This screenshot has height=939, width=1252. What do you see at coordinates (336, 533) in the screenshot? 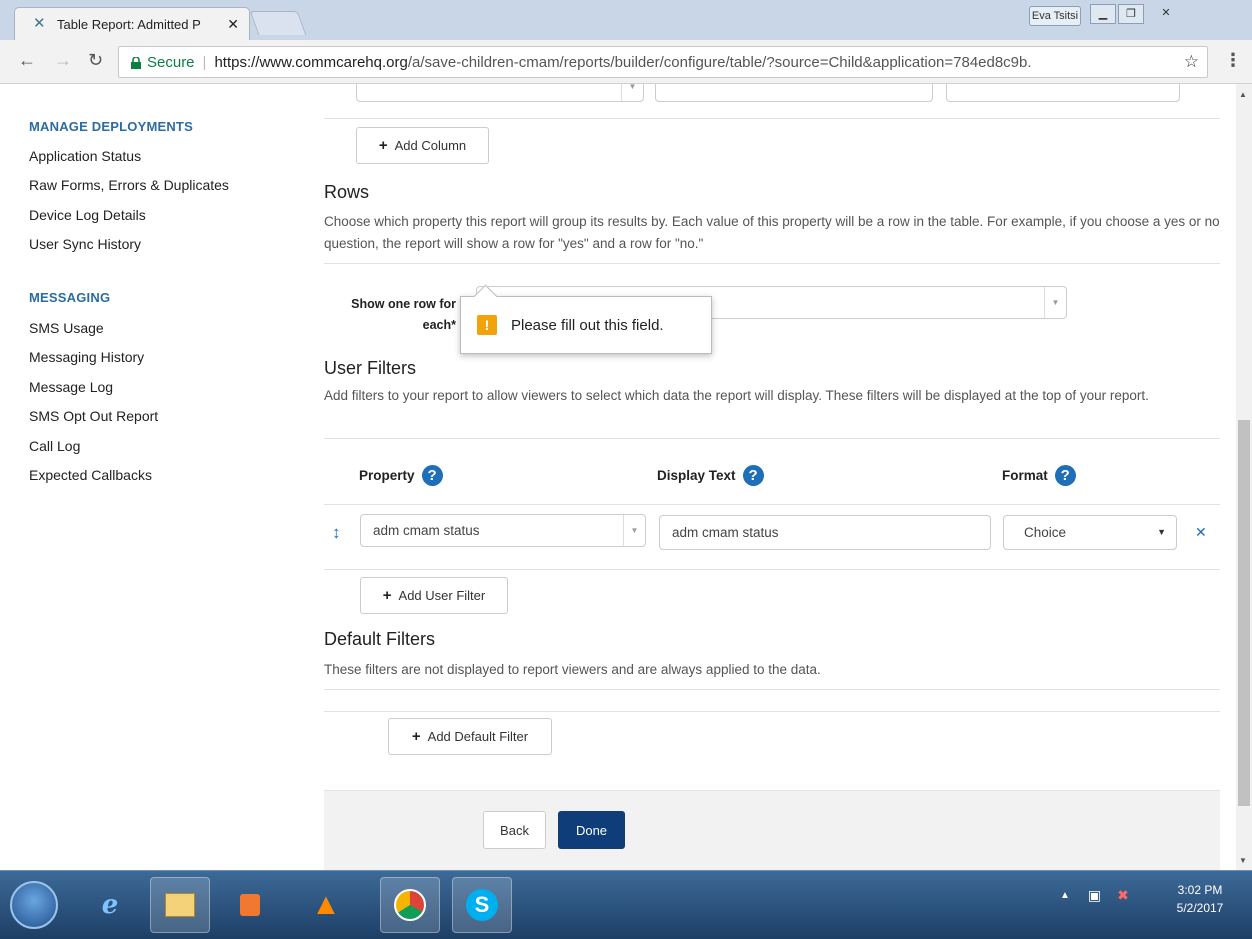
I see `drag-handle-icon: ↕` at bounding box center [336, 533].